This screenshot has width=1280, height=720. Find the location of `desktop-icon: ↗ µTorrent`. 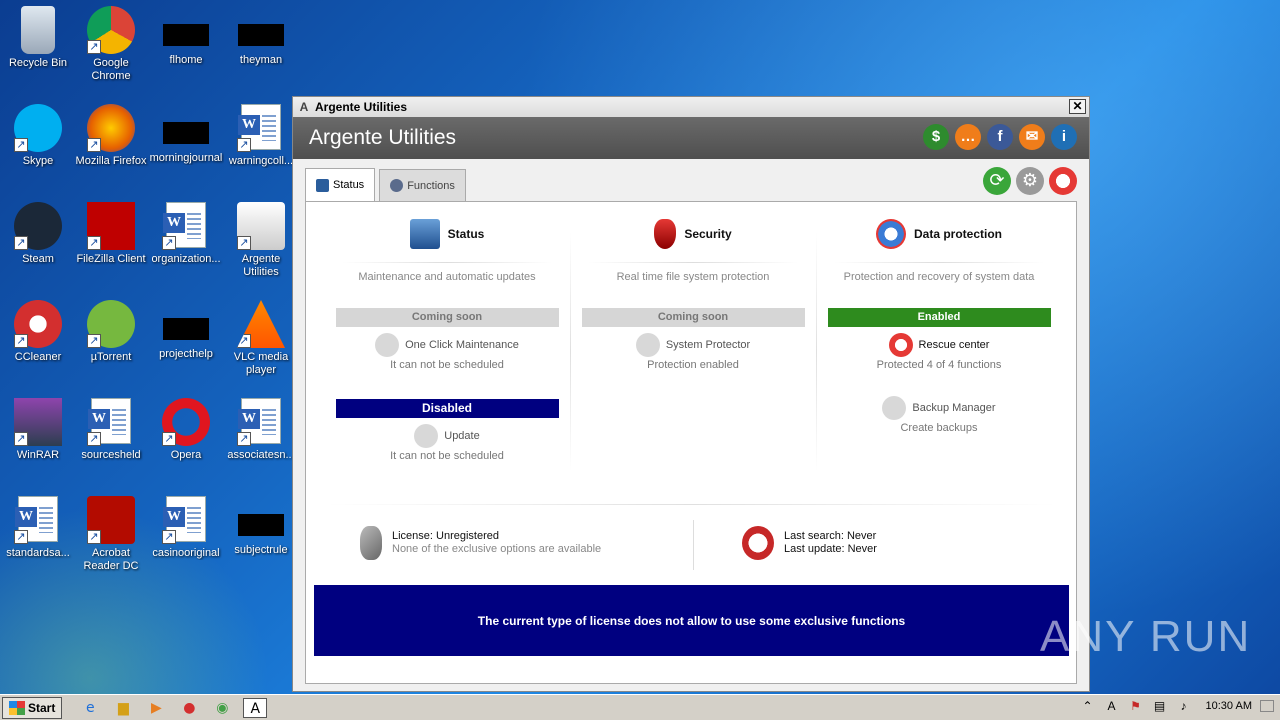

desktop-icon: ↗ µTorrent is located at coordinates (111, 332).